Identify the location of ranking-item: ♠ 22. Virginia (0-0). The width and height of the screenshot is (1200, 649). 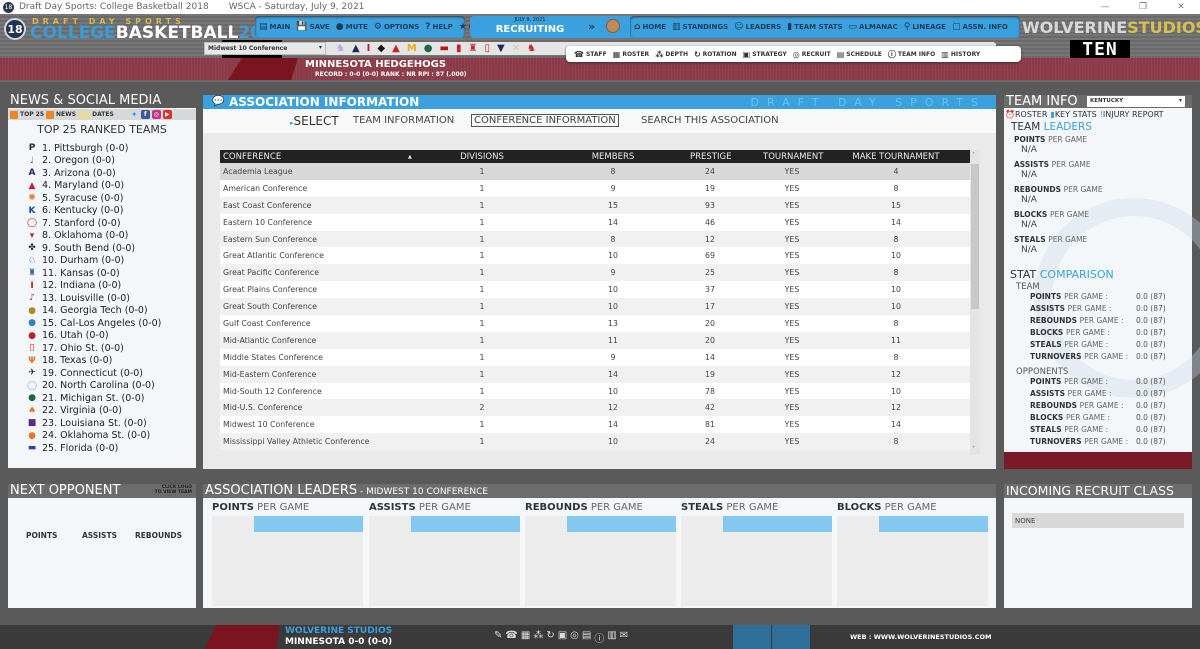
(93, 411).